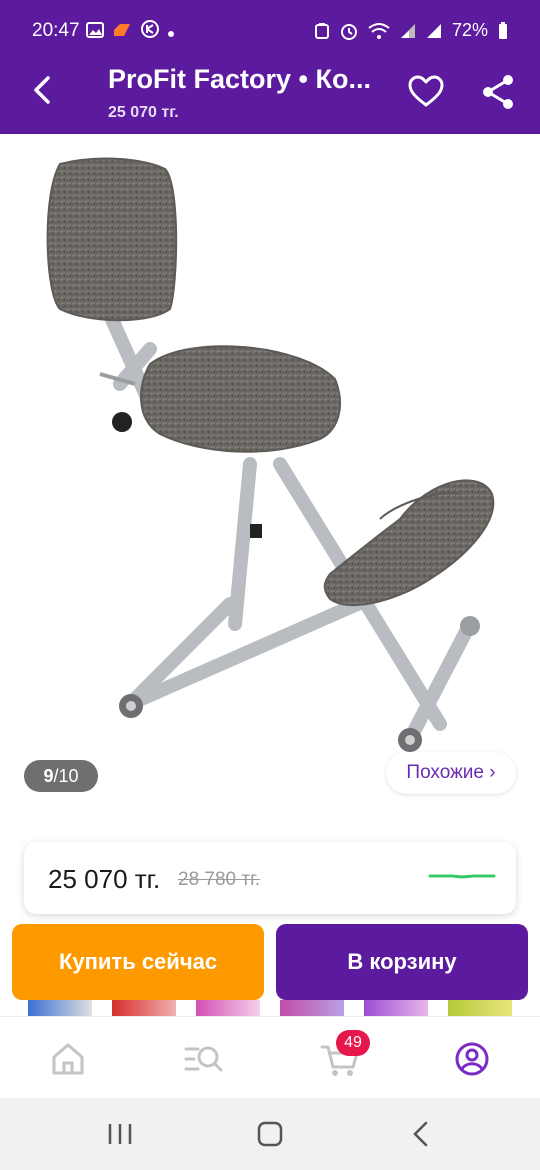 This screenshot has width=540, height=1170. Describe the element at coordinates (56, 30) in the screenshot. I see `status-time: 20:47` at that location.